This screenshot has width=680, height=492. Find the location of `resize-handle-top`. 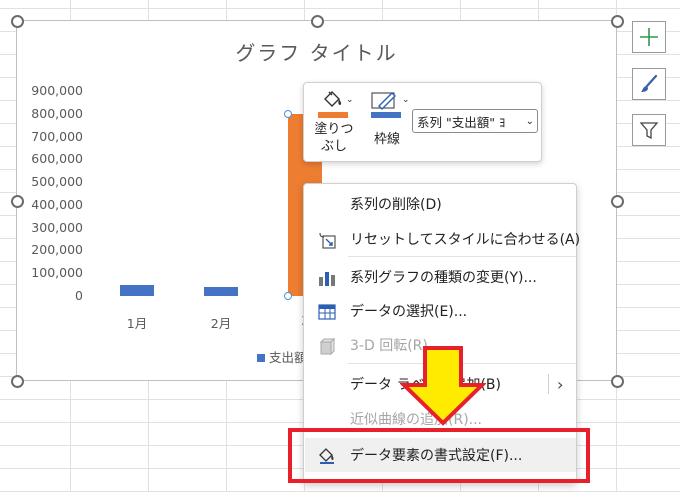

resize-handle-top is located at coordinates (317, 21).